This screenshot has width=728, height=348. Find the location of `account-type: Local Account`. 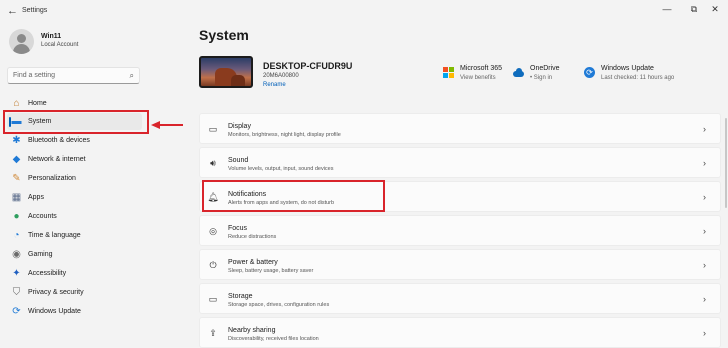

account-type: Local Account is located at coordinates (60, 45).